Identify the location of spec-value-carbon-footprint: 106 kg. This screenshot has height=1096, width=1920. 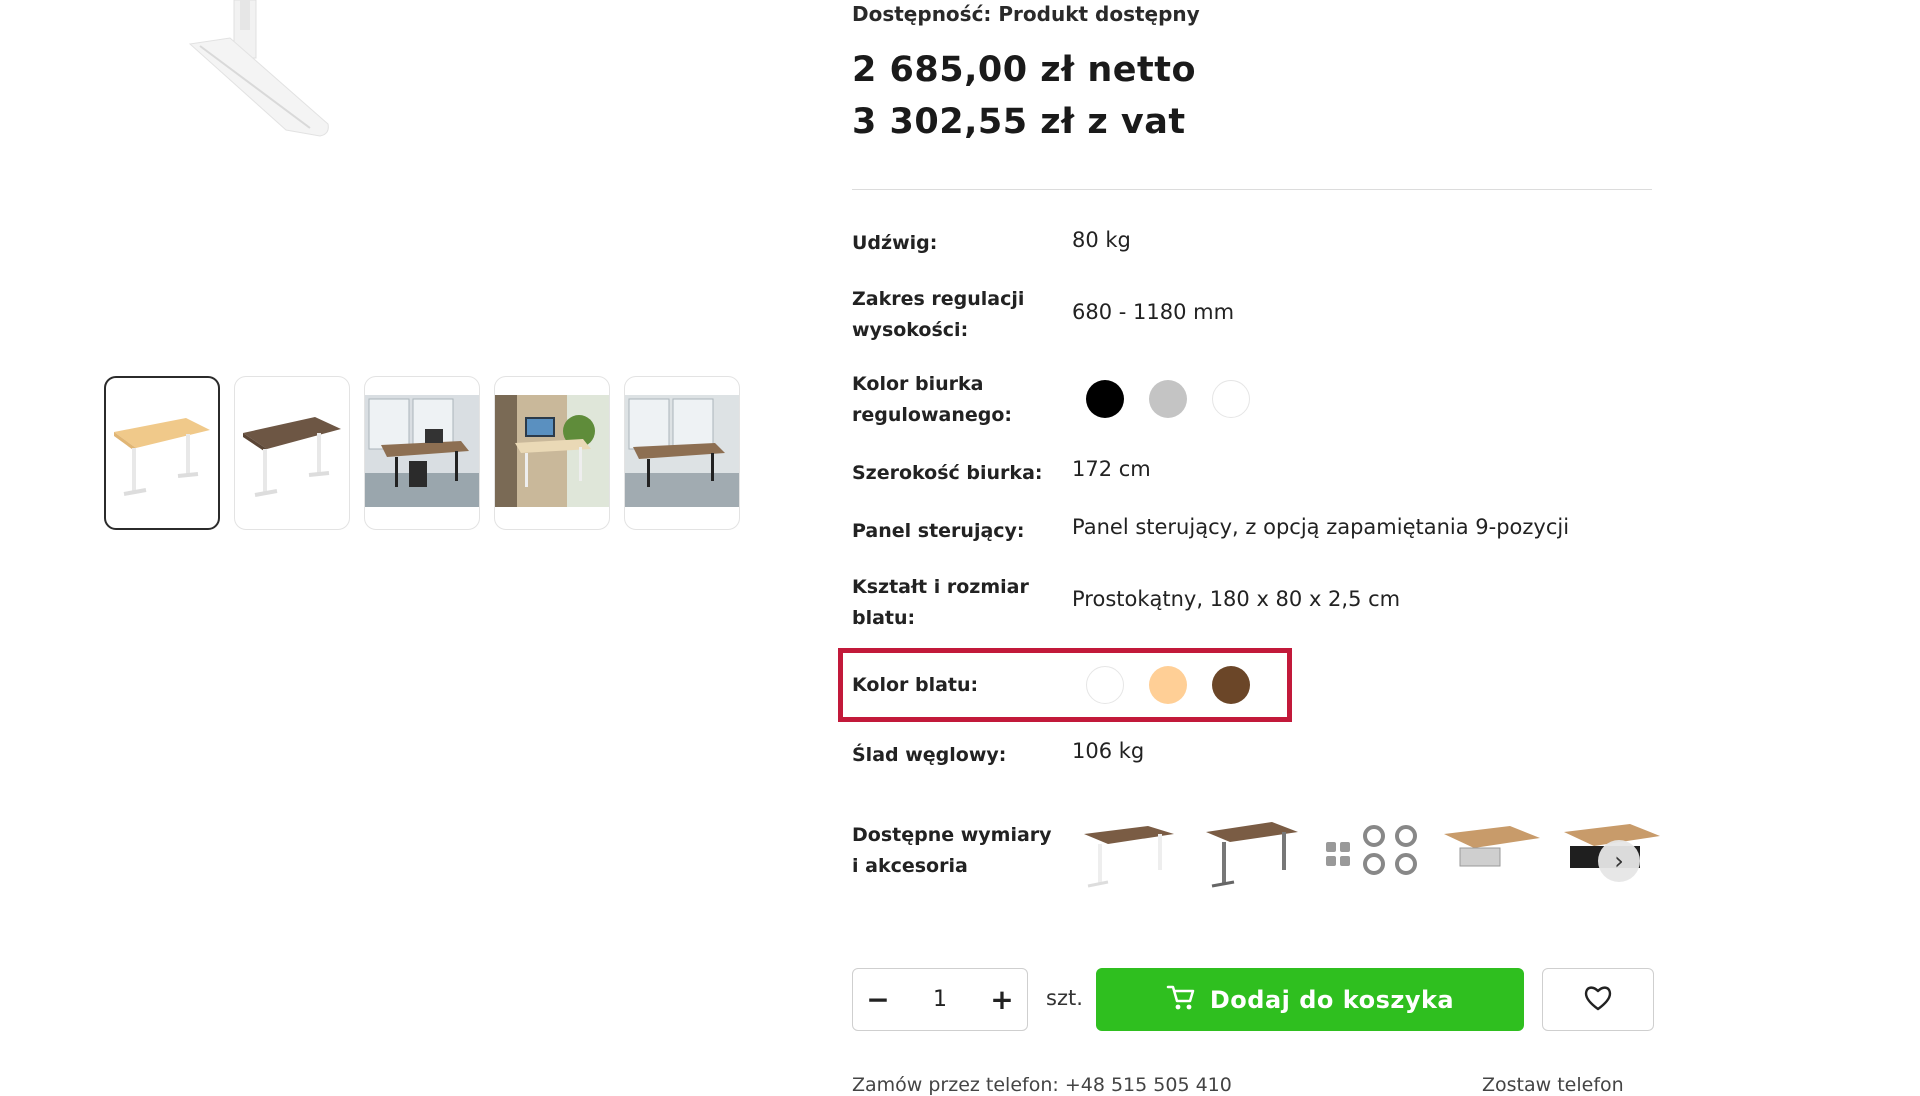
(1108, 751).